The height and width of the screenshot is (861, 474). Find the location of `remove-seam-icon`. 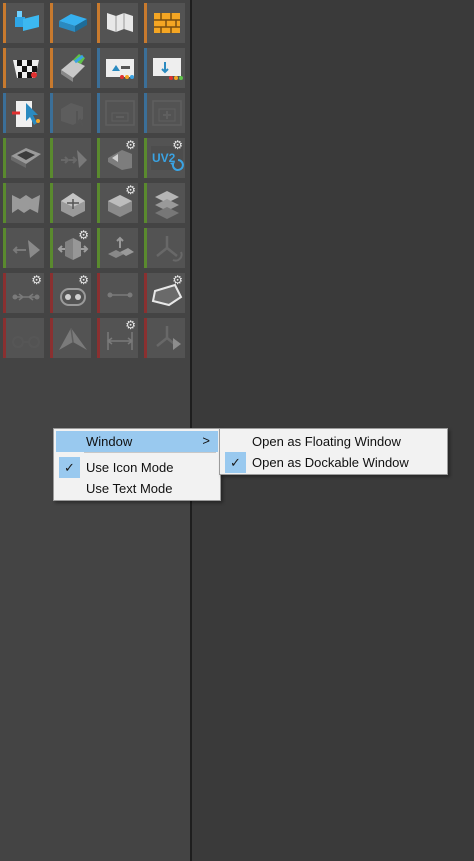

remove-seam-icon is located at coordinates (120, 113).